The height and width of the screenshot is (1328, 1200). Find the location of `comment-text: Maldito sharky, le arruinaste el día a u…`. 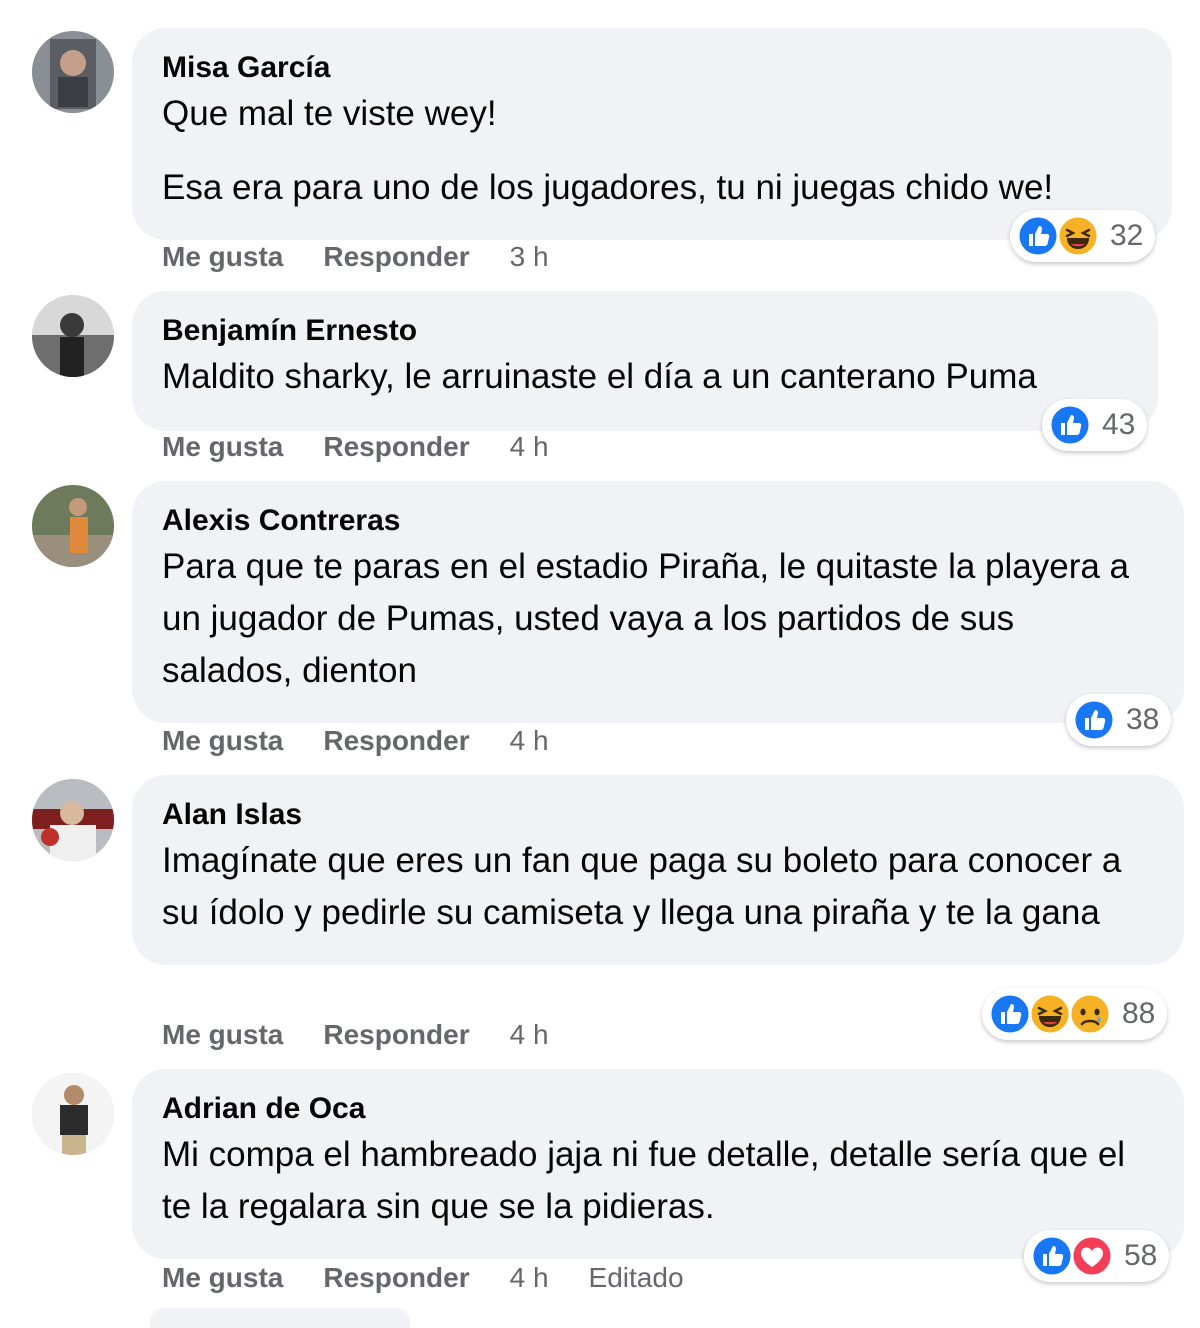

comment-text: Maldito sharky, le arruinaste el día a u… is located at coordinates (645, 377).